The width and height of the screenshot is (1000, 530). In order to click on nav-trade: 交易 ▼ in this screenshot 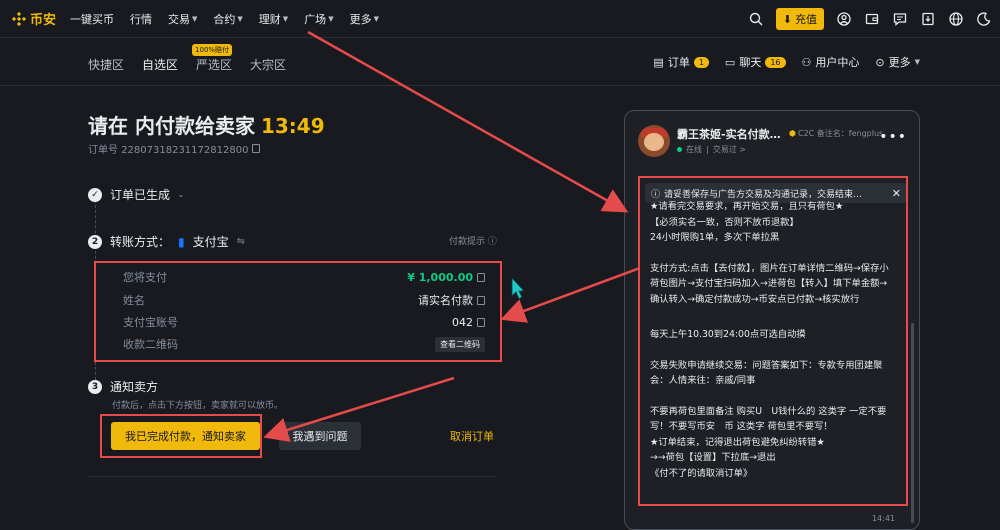, I will do `click(182, 19)`.